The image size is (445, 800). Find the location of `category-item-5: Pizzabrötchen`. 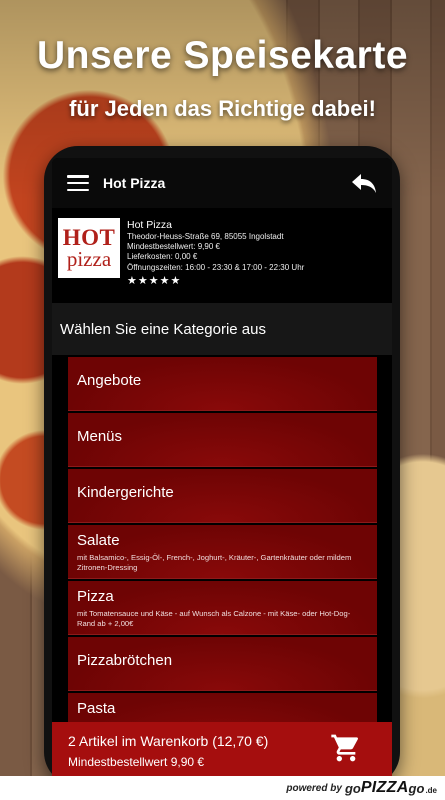

category-item-5: Pizzabrötchen is located at coordinates (222, 664).